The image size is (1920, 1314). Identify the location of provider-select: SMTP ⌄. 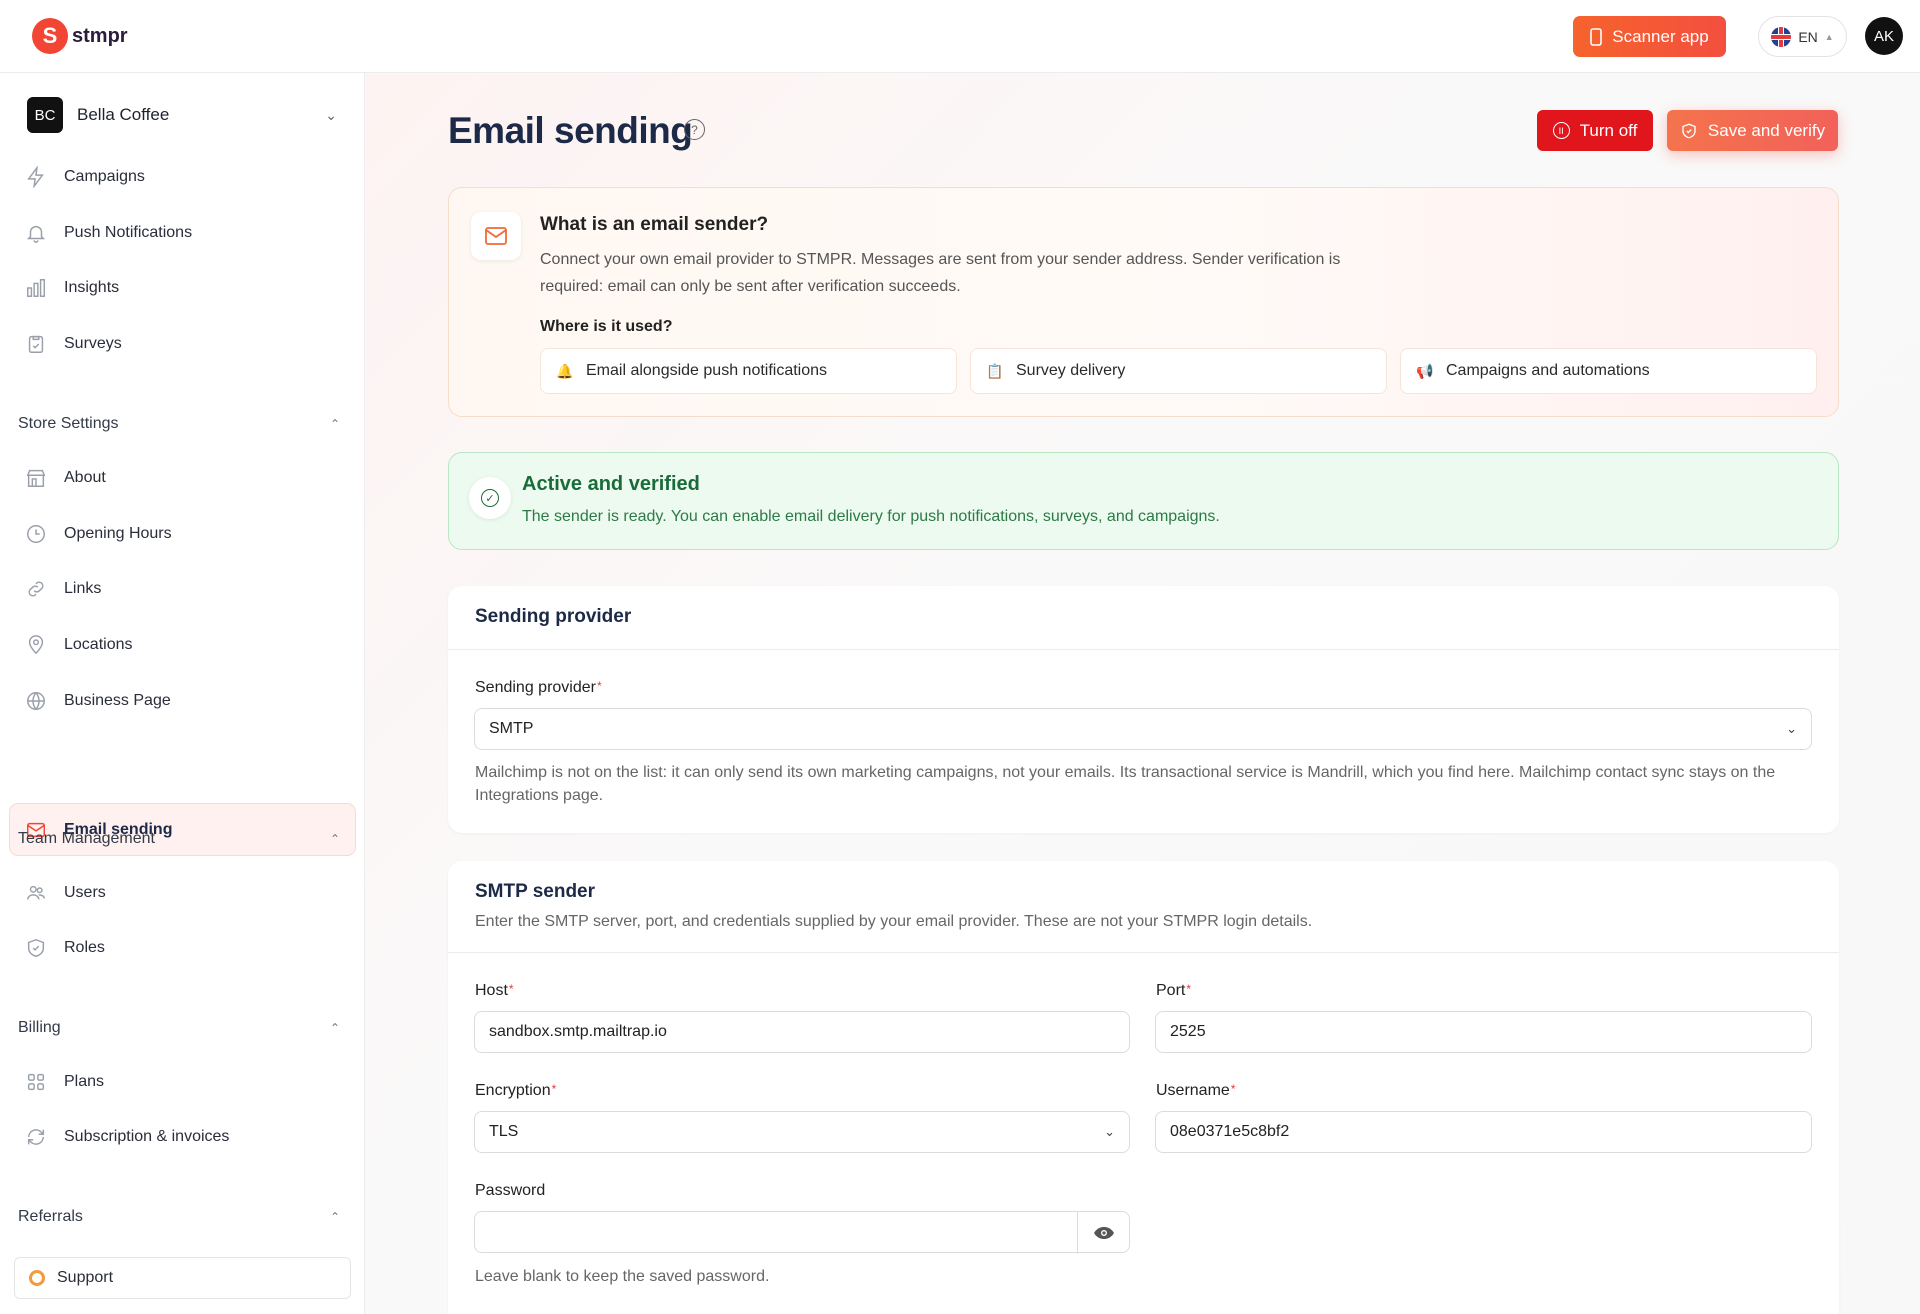
(1143, 729).